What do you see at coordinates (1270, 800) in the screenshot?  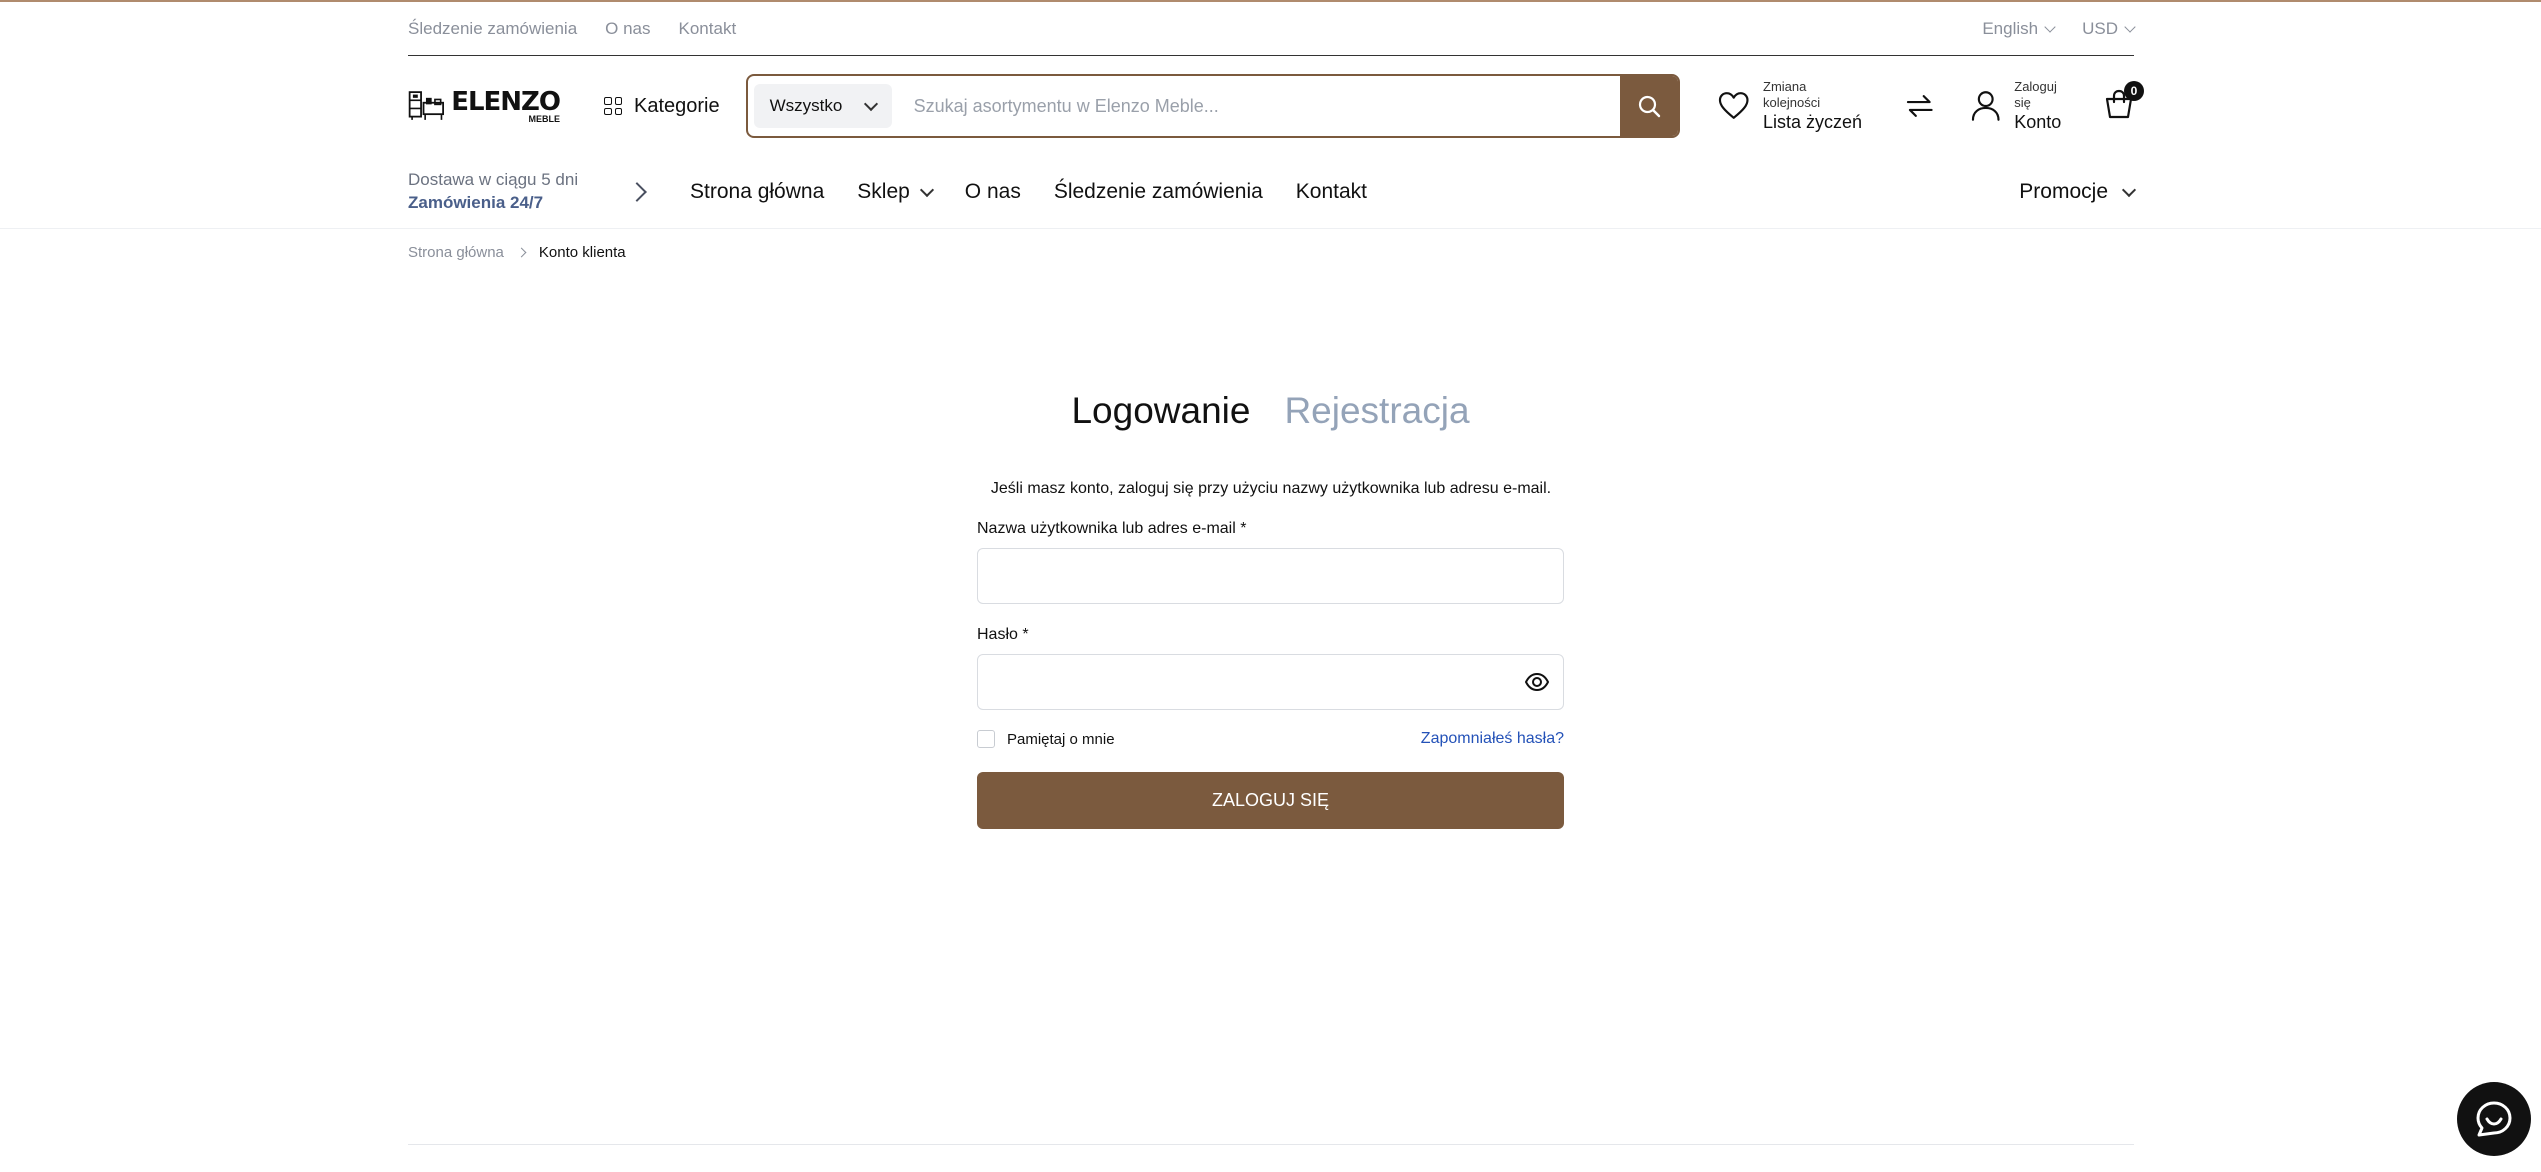 I see `login-submit-button: ZALOGUJ SIĘ` at bounding box center [1270, 800].